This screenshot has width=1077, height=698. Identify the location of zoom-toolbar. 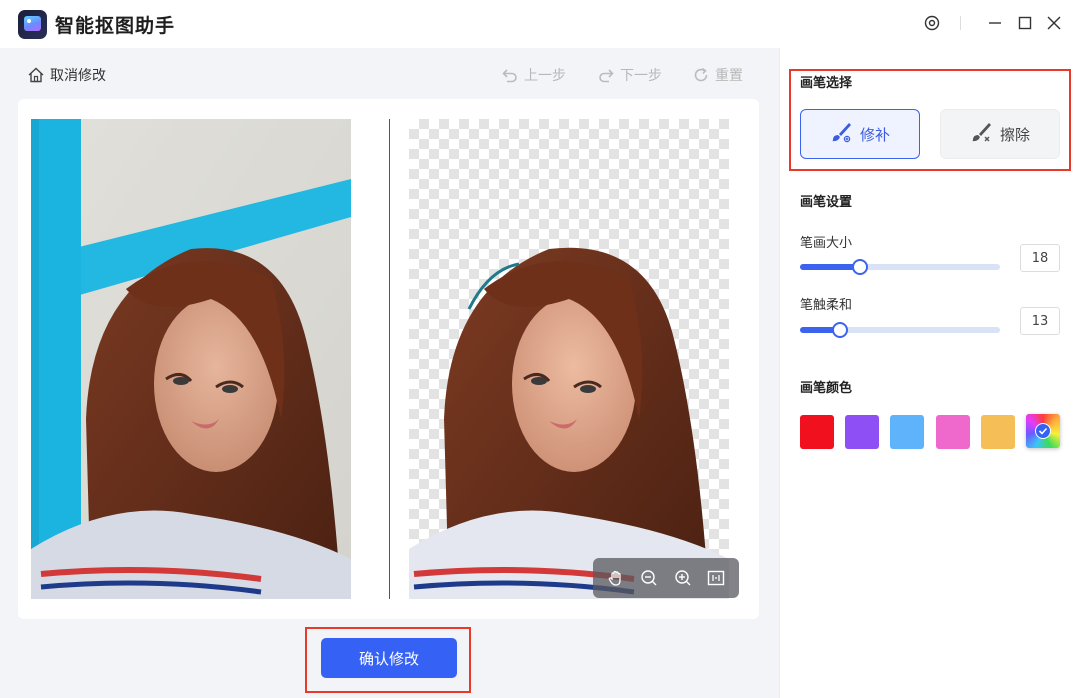
(666, 578).